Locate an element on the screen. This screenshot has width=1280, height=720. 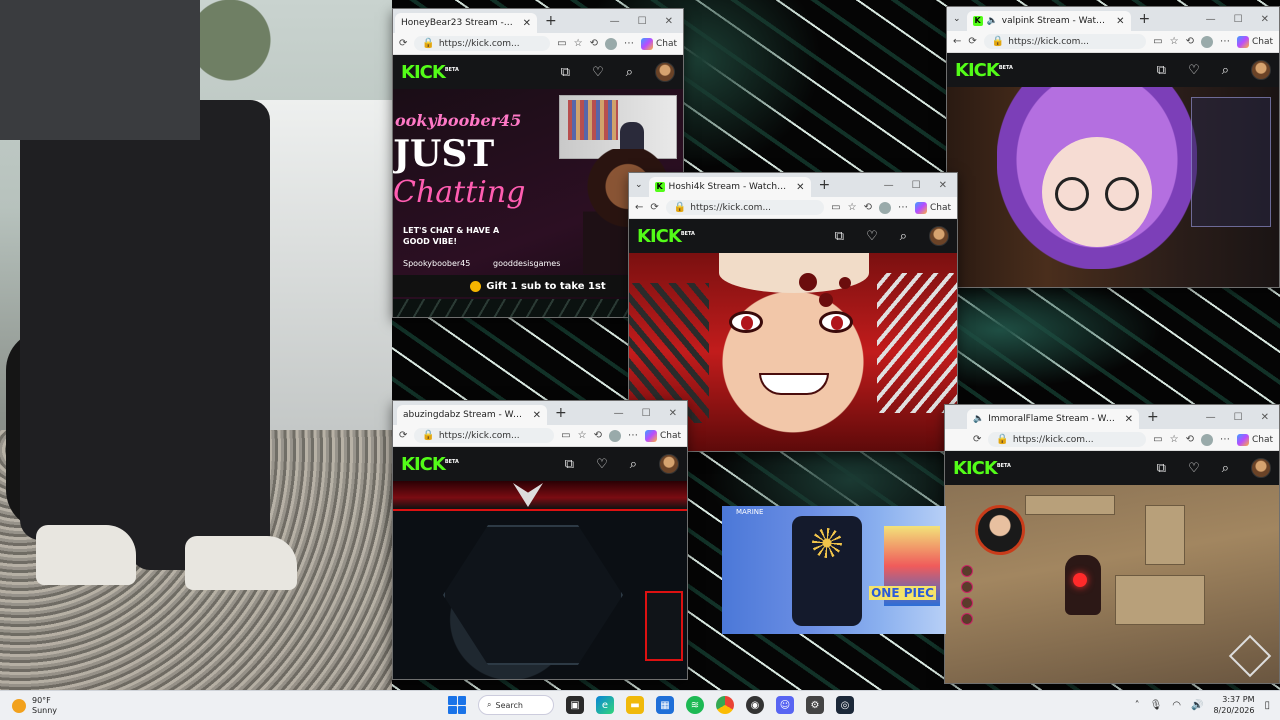
chevron-up-icon: ˄ is located at coordinates (1137, 705).